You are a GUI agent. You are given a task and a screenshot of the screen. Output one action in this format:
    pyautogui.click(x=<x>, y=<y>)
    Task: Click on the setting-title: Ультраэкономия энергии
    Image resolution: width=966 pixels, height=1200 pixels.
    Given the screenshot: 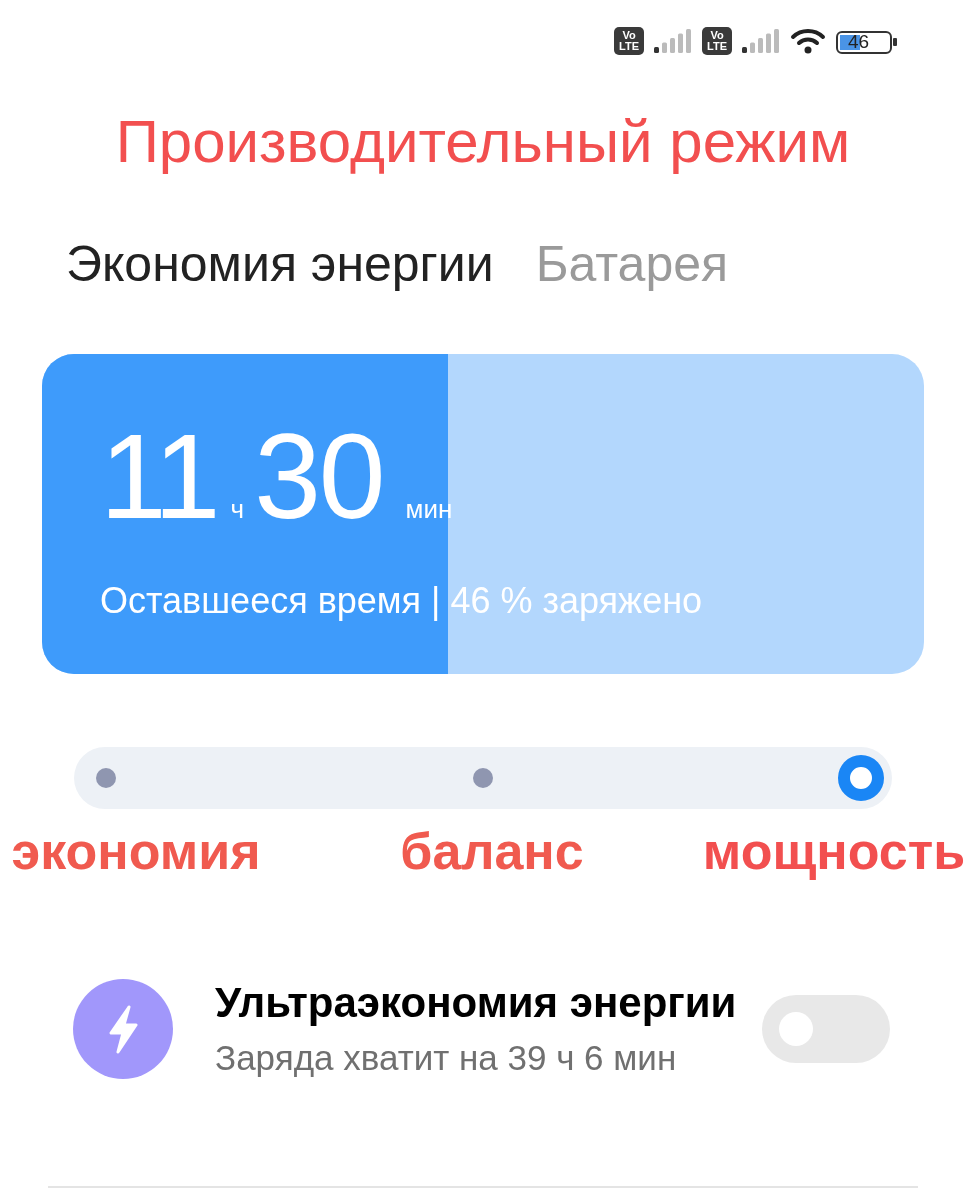 What is the action you would take?
    pyautogui.click(x=476, y=1003)
    